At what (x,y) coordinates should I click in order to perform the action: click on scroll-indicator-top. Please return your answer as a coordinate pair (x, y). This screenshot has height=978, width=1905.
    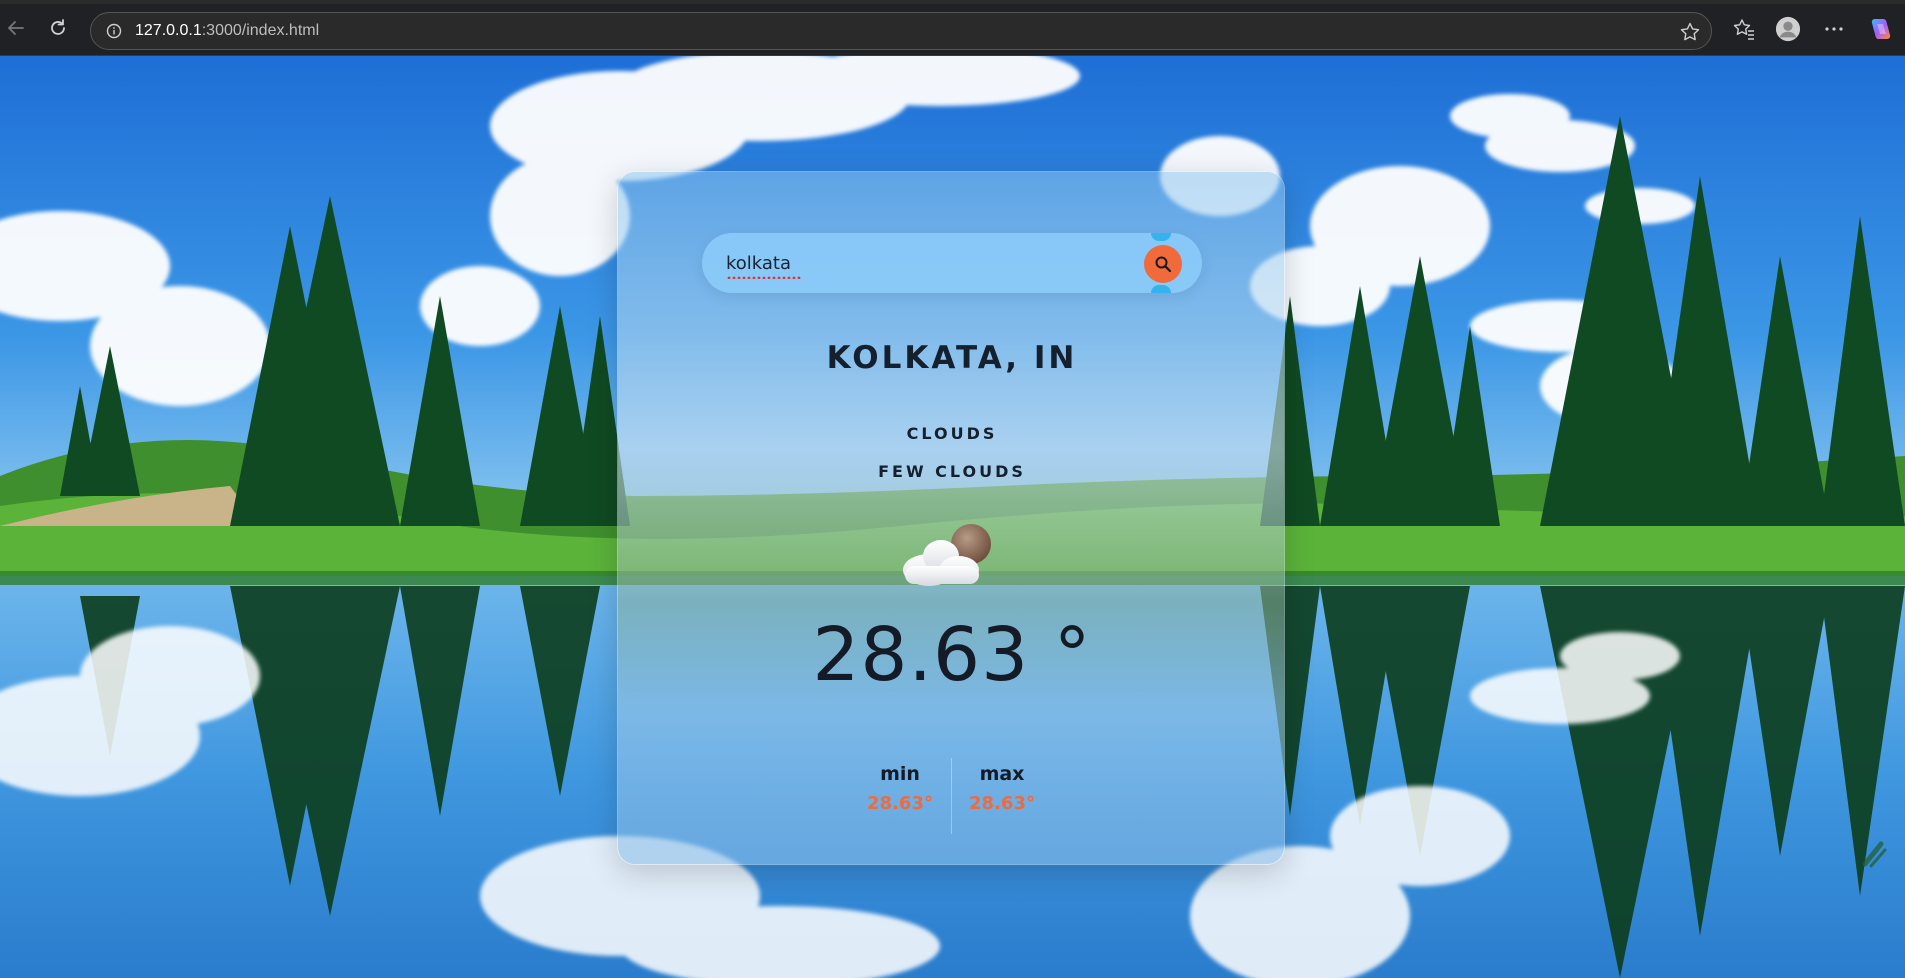
    Looking at the image, I should click on (1161, 237).